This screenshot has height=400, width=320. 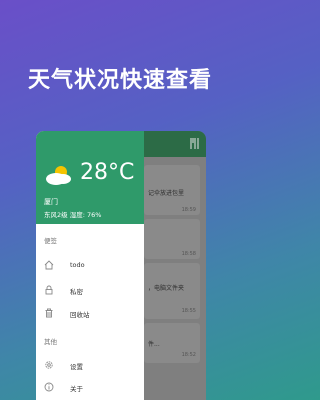 I want to click on info-icon, so click(x=49, y=387).